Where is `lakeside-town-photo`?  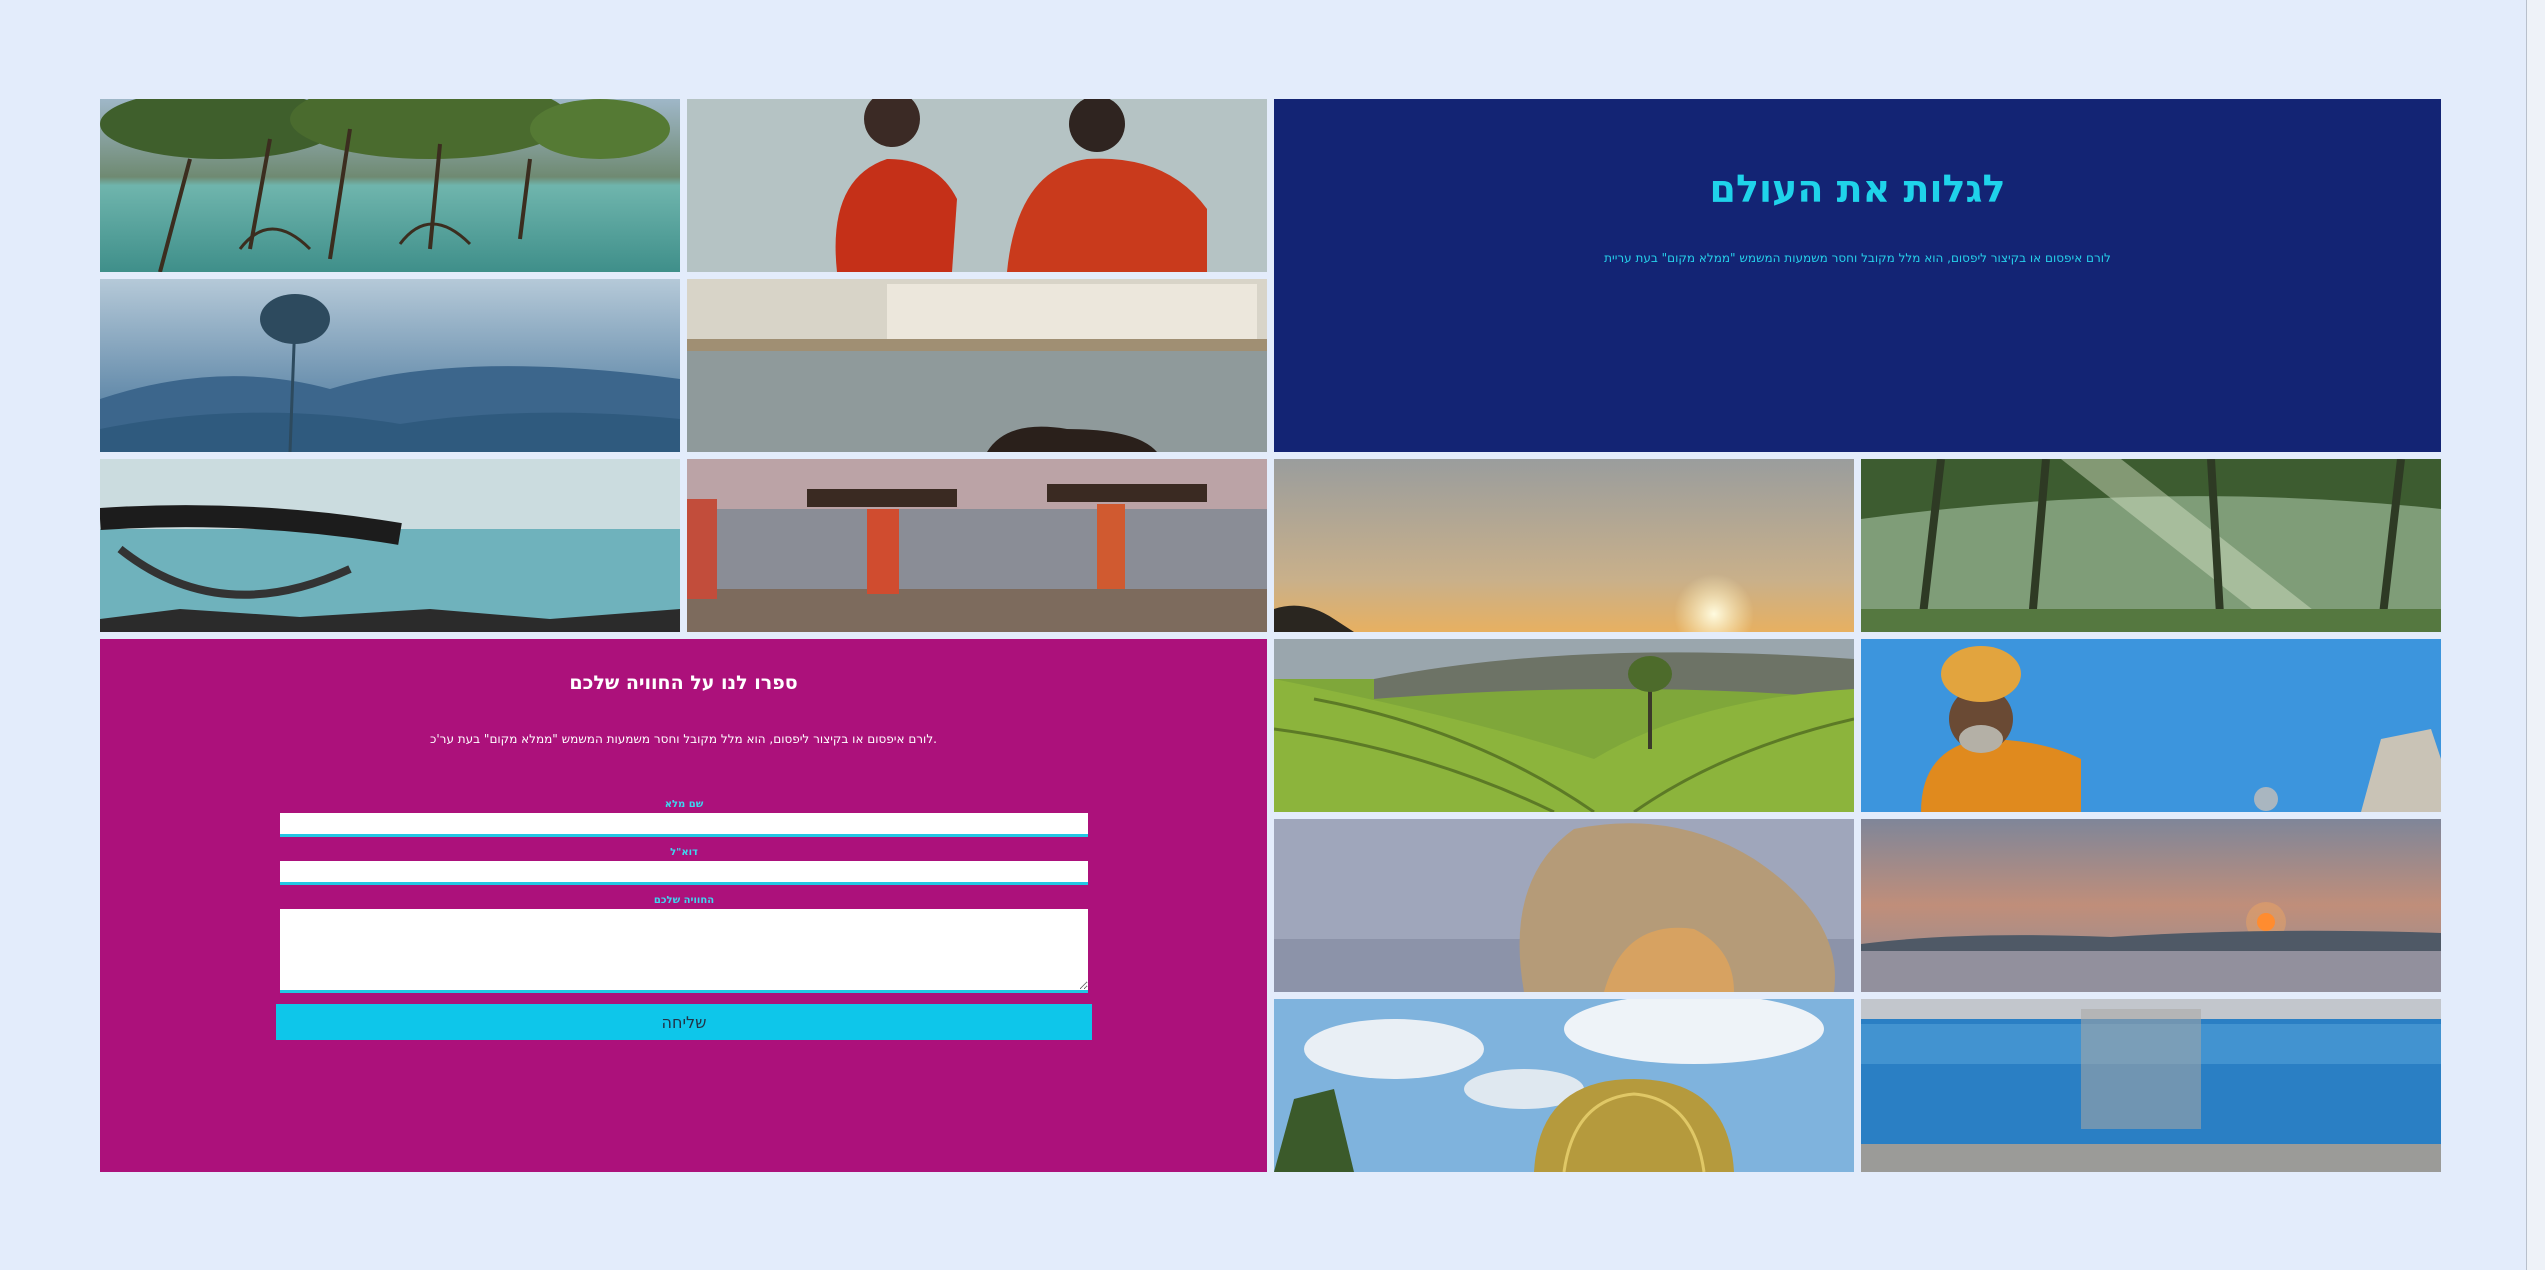
lakeside-town-photo is located at coordinates (977, 365).